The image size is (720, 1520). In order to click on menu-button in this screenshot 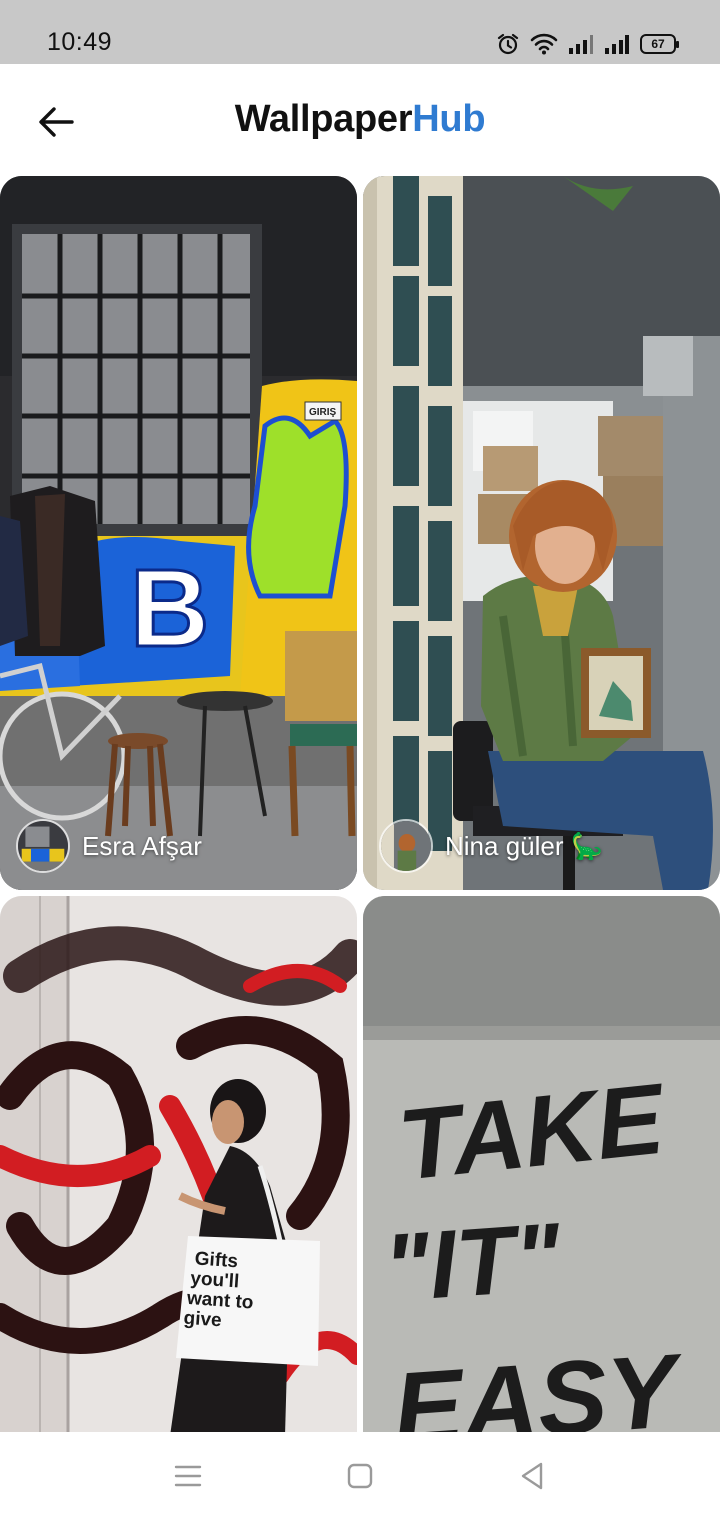, I will do `click(188, 1476)`.